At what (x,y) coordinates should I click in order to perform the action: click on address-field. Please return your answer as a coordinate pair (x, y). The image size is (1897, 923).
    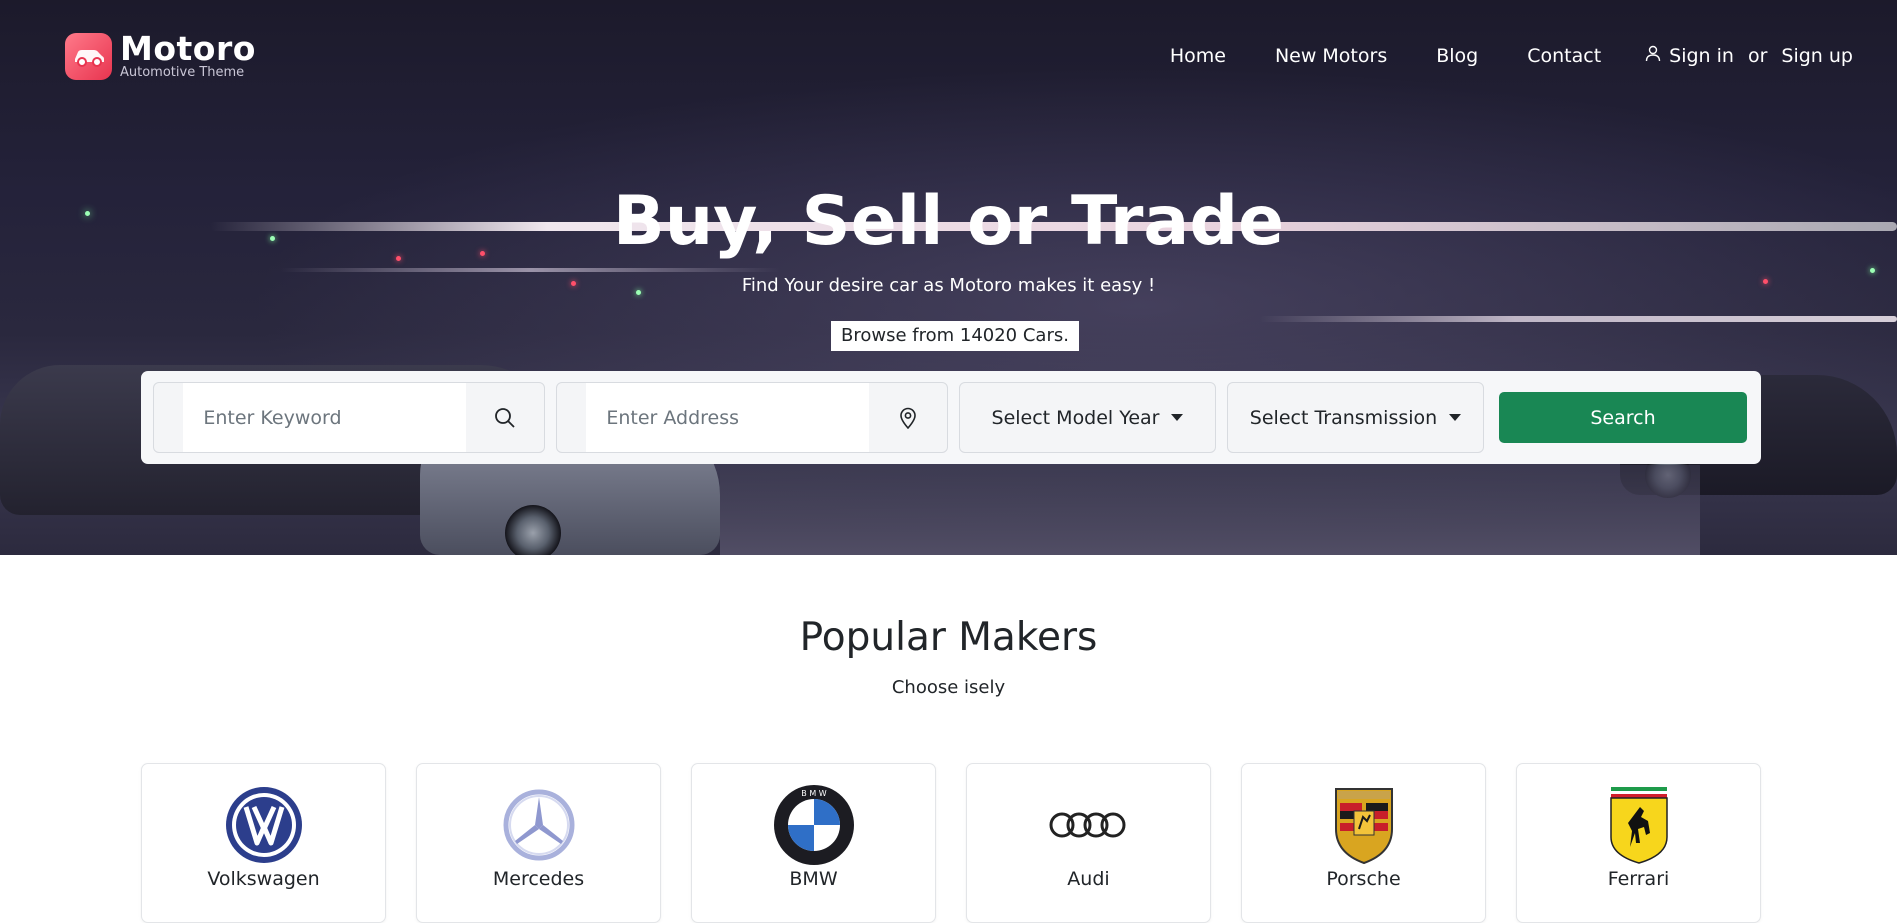
    Looking at the image, I should click on (752, 417).